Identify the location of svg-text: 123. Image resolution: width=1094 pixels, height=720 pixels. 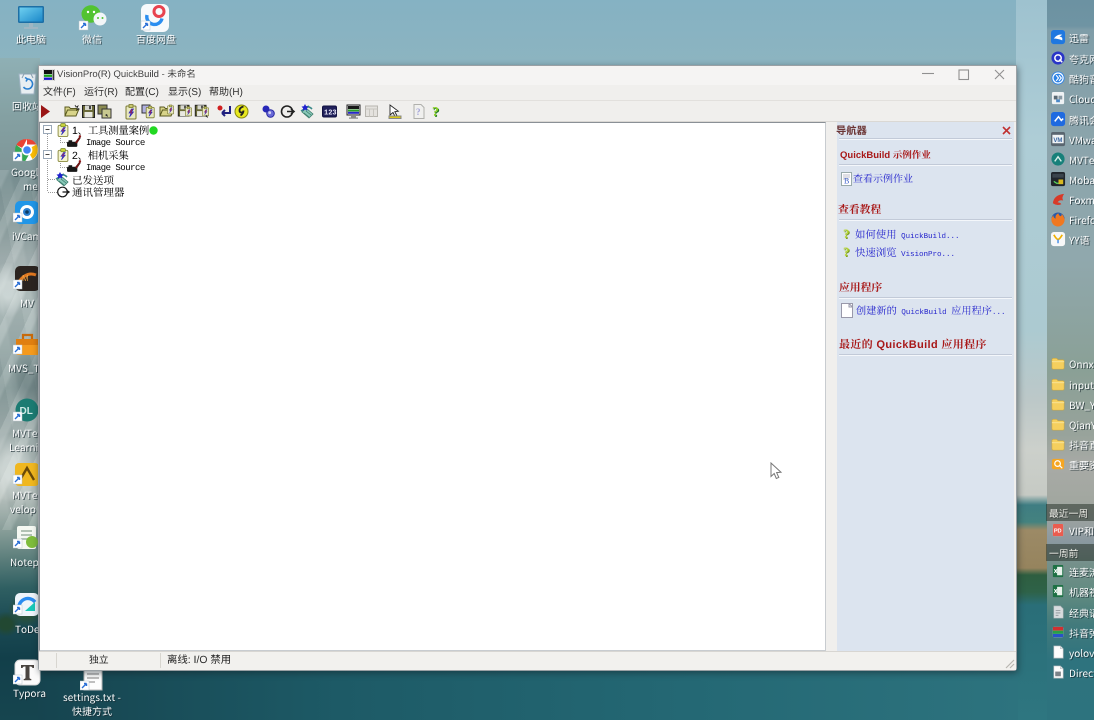
(330, 114).